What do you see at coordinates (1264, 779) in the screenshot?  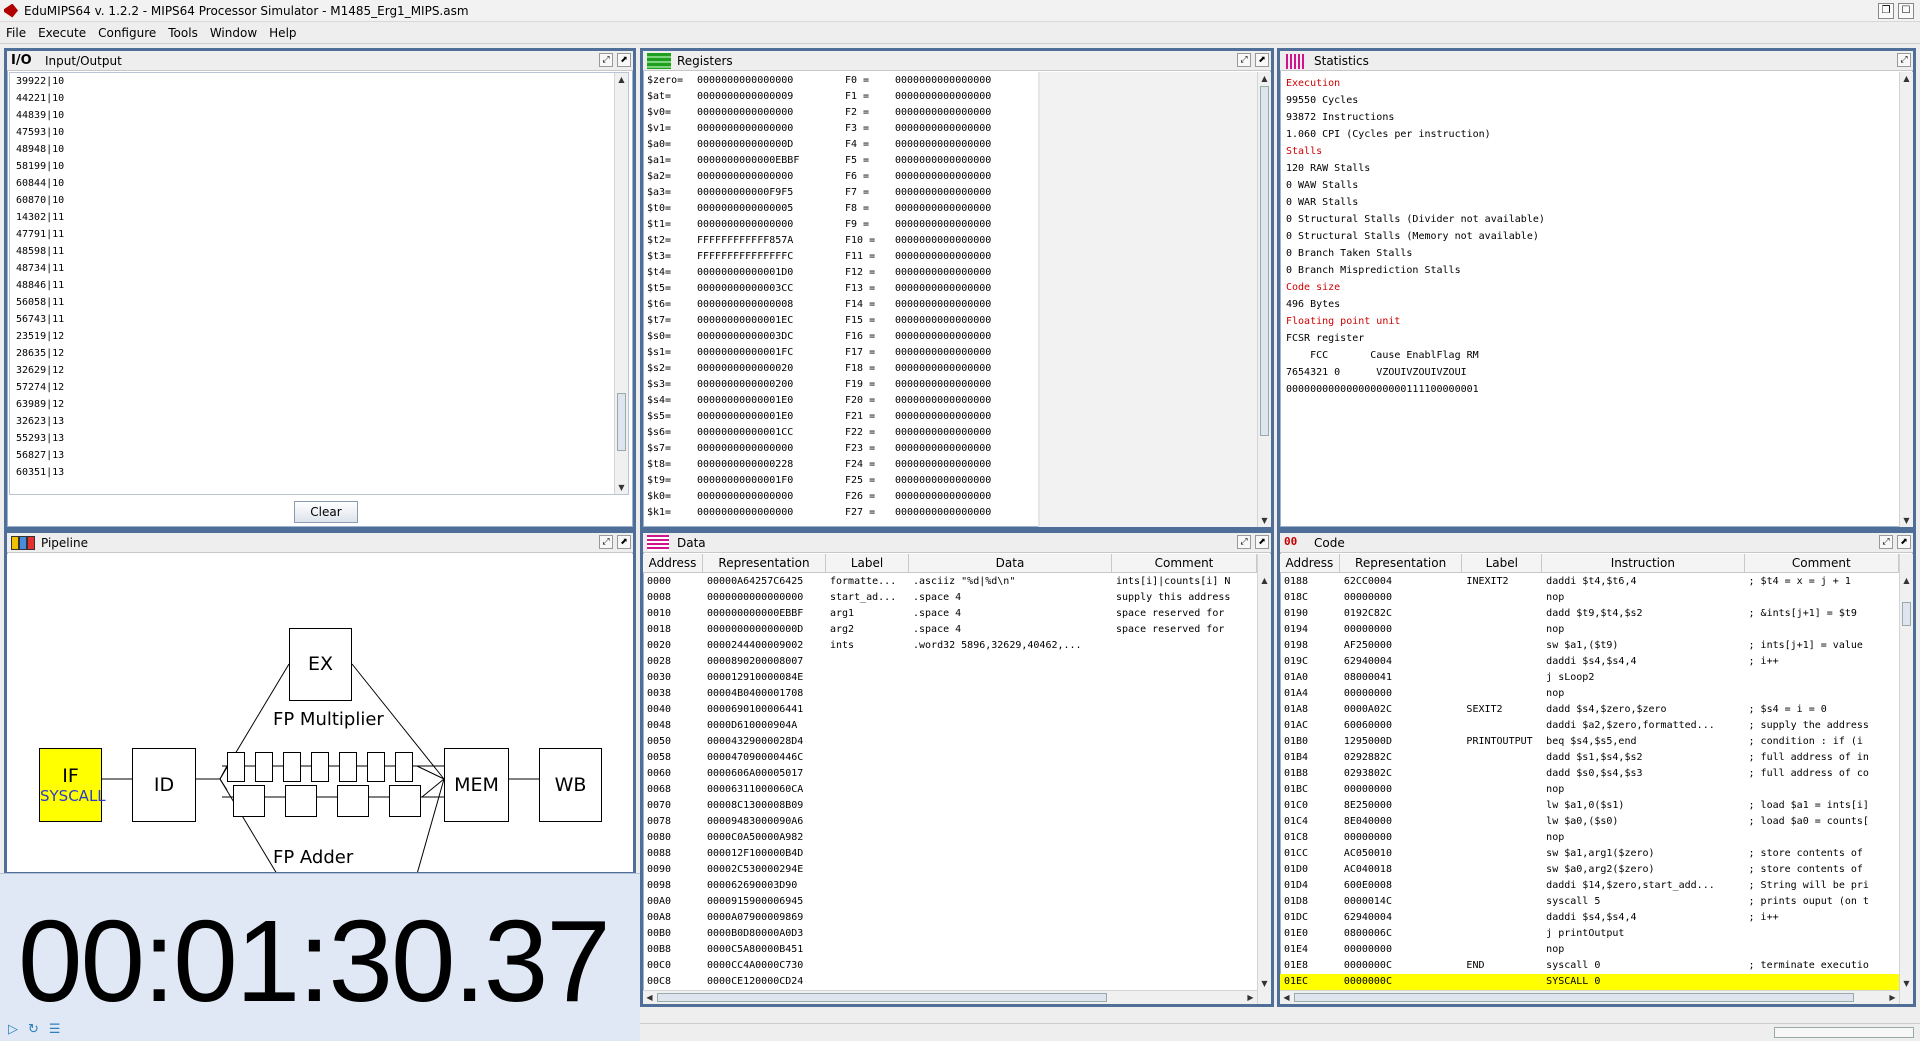 I see `data-vertical-scrollbar: ▲ ▼` at bounding box center [1264, 779].